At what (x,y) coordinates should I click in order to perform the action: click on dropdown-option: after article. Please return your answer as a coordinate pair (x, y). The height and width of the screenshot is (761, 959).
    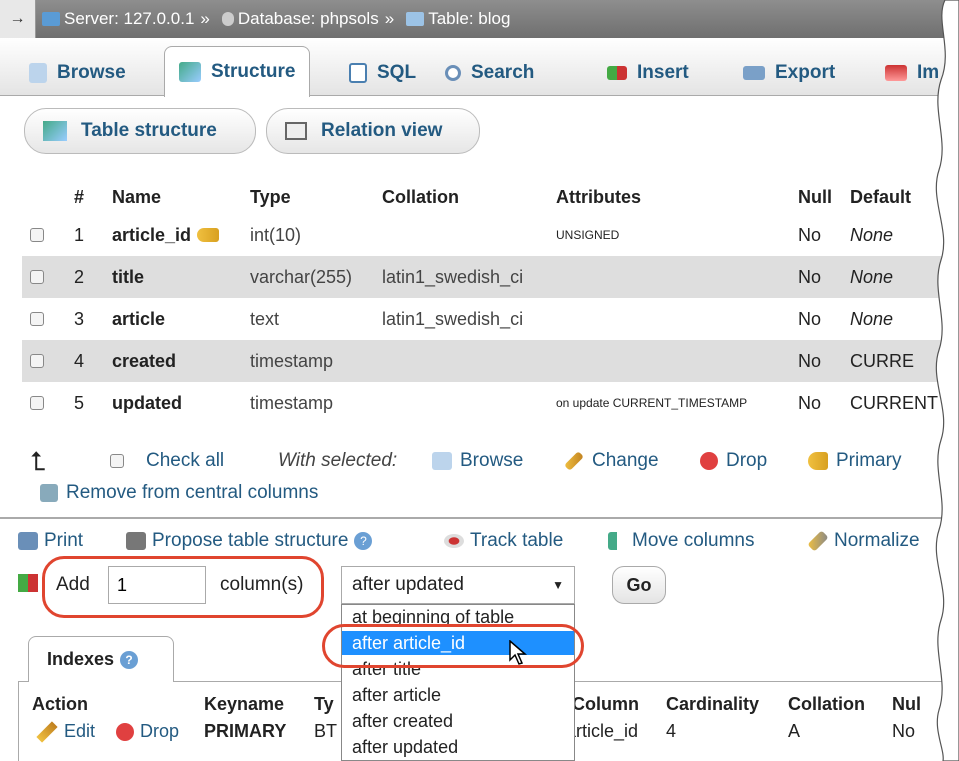
    Looking at the image, I should click on (458, 695).